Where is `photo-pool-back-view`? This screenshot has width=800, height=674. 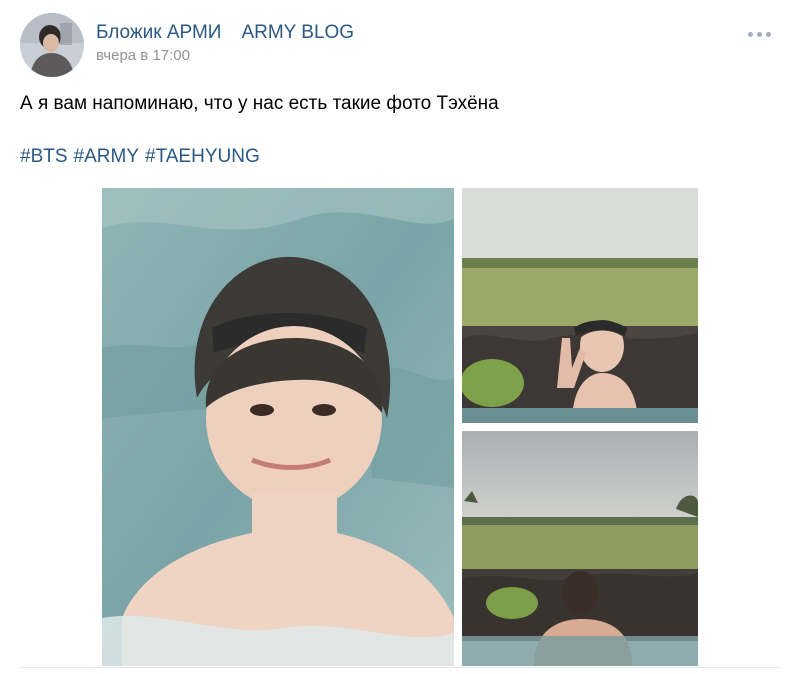 photo-pool-back-view is located at coordinates (580, 548).